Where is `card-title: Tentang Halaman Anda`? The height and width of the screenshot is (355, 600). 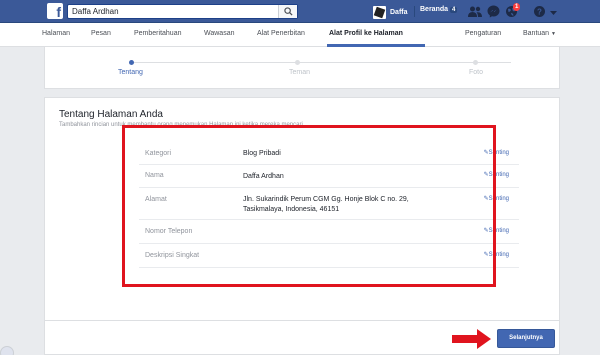 card-title: Tentang Halaman Anda is located at coordinates (111, 114).